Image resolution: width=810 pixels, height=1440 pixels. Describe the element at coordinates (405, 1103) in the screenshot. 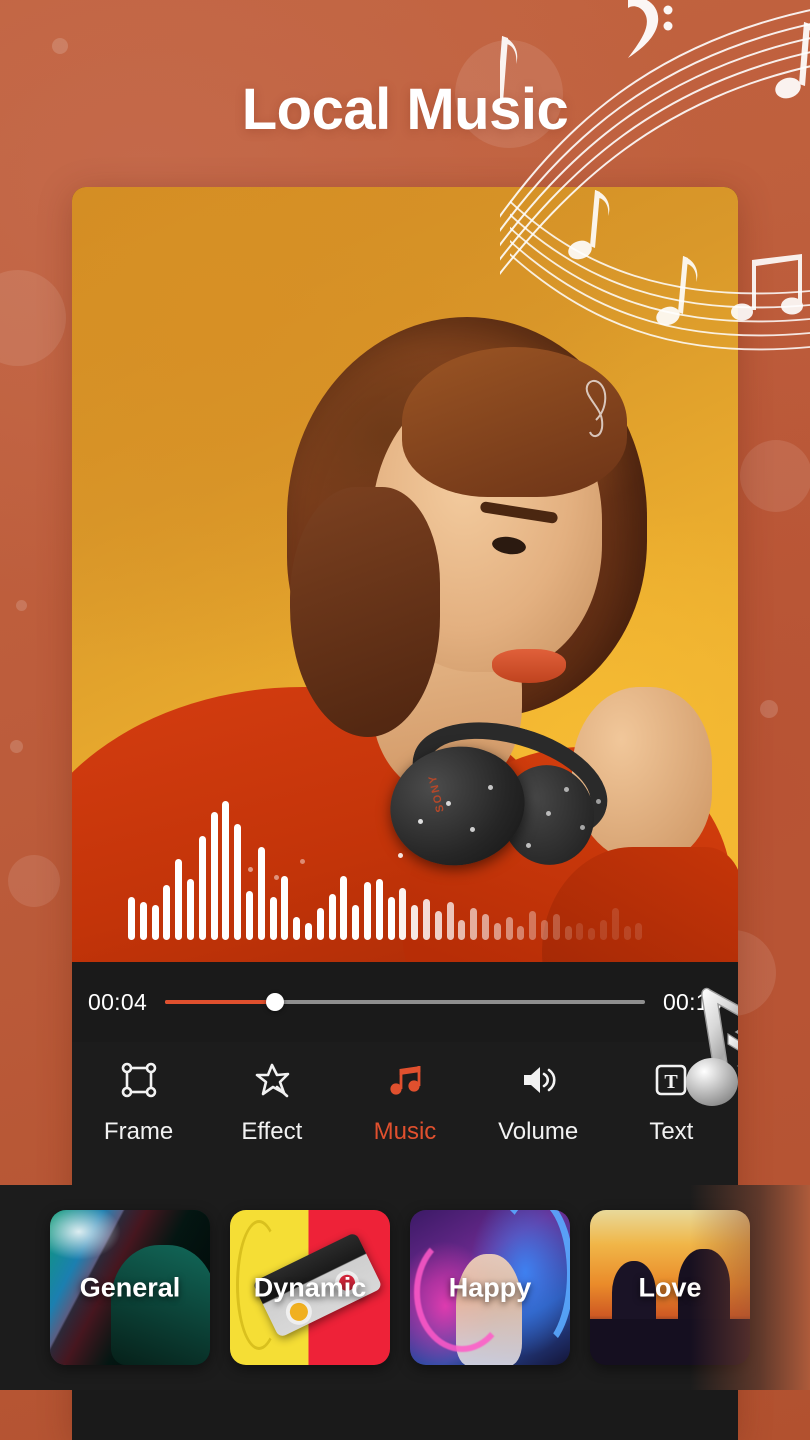

I see `tool-music: Music` at that location.